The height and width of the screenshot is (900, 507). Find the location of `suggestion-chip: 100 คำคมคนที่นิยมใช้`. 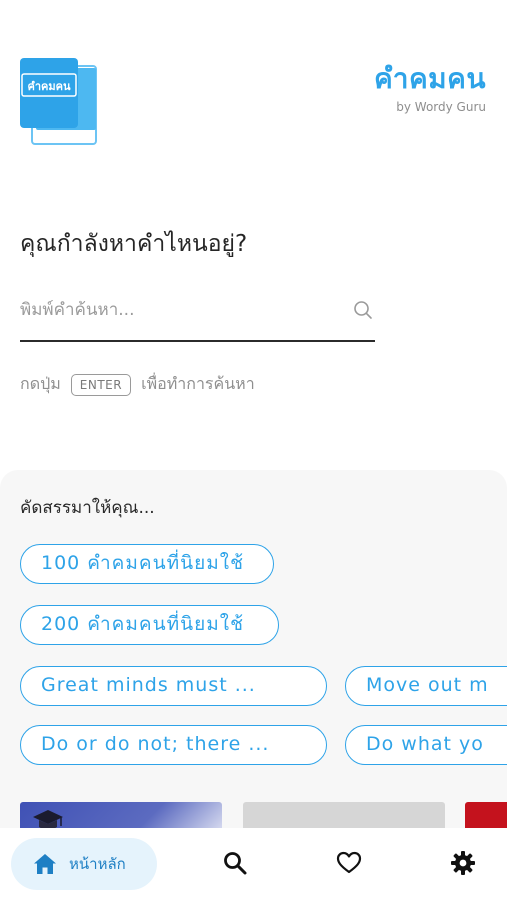

suggestion-chip: 100 คำคมคนที่นิยมใช้ is located at coordinates (147, 564).